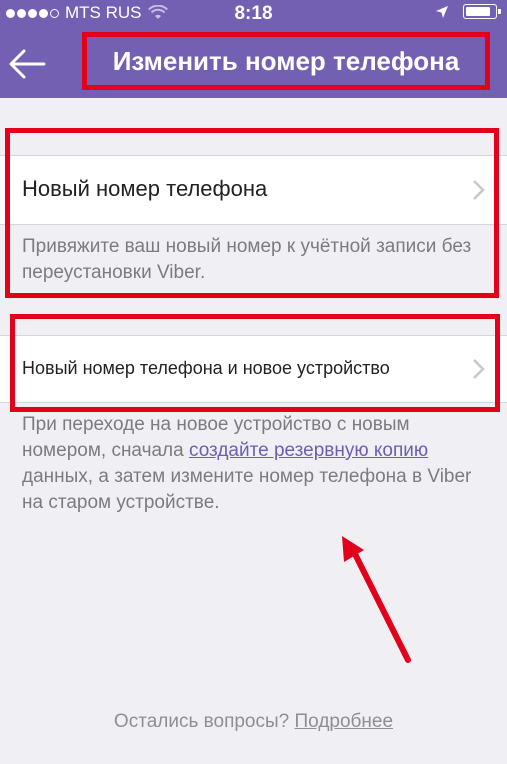  I want to click on footer-help: Остались вопросы? Подробнее, so click(253, 722).